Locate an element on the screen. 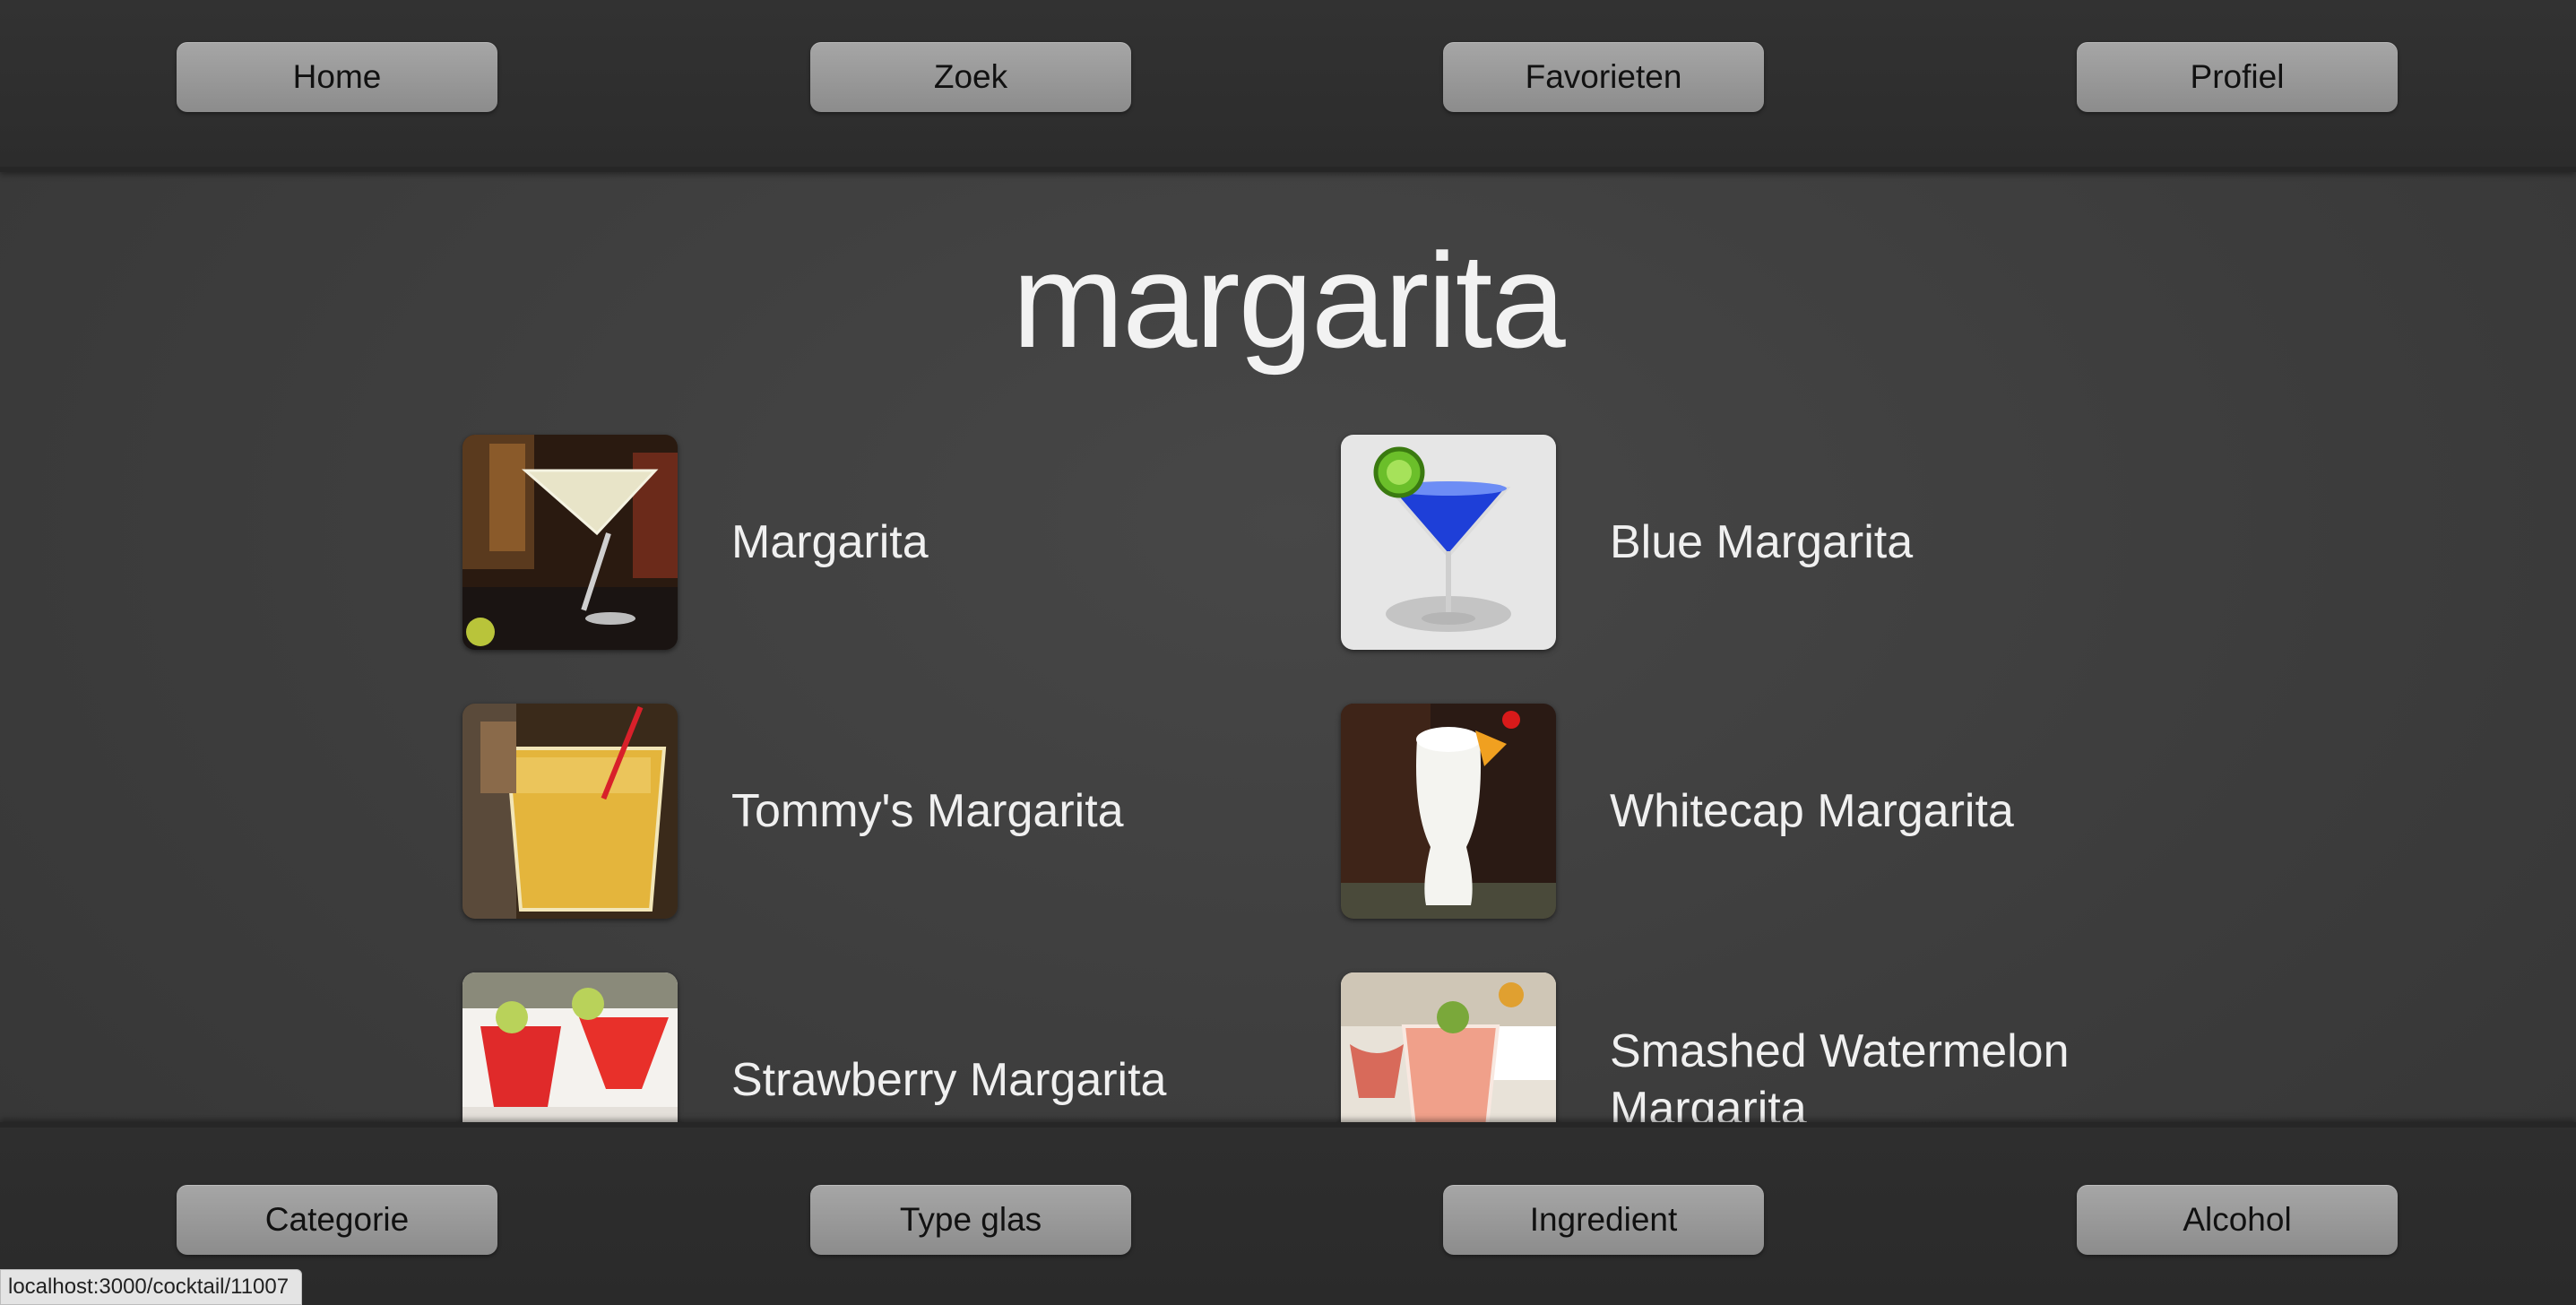  nav-profile-button: Profiel is located at coordinates (2237, 77).